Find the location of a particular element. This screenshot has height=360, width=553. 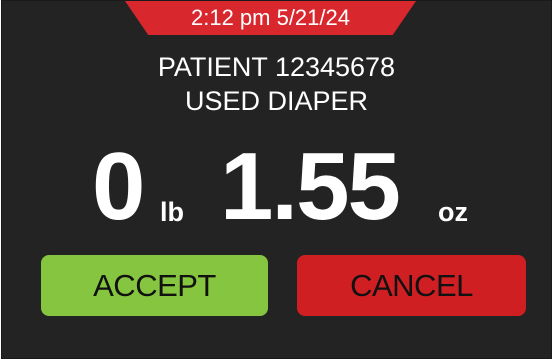

timestamp-tab: 2:12 pm 5/21/24 is located at coordinates (270, 18).